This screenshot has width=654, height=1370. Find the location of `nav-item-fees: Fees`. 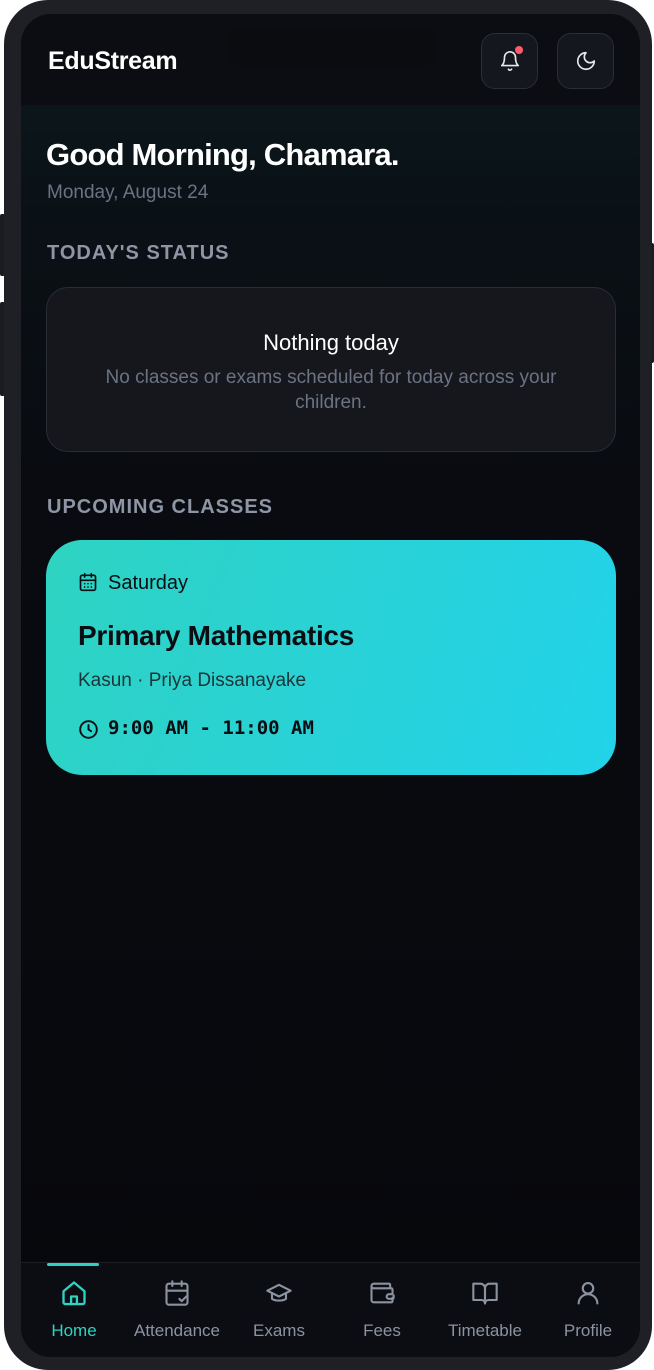

nav-item-fees: Fees is located at coordinates (382, 1310).